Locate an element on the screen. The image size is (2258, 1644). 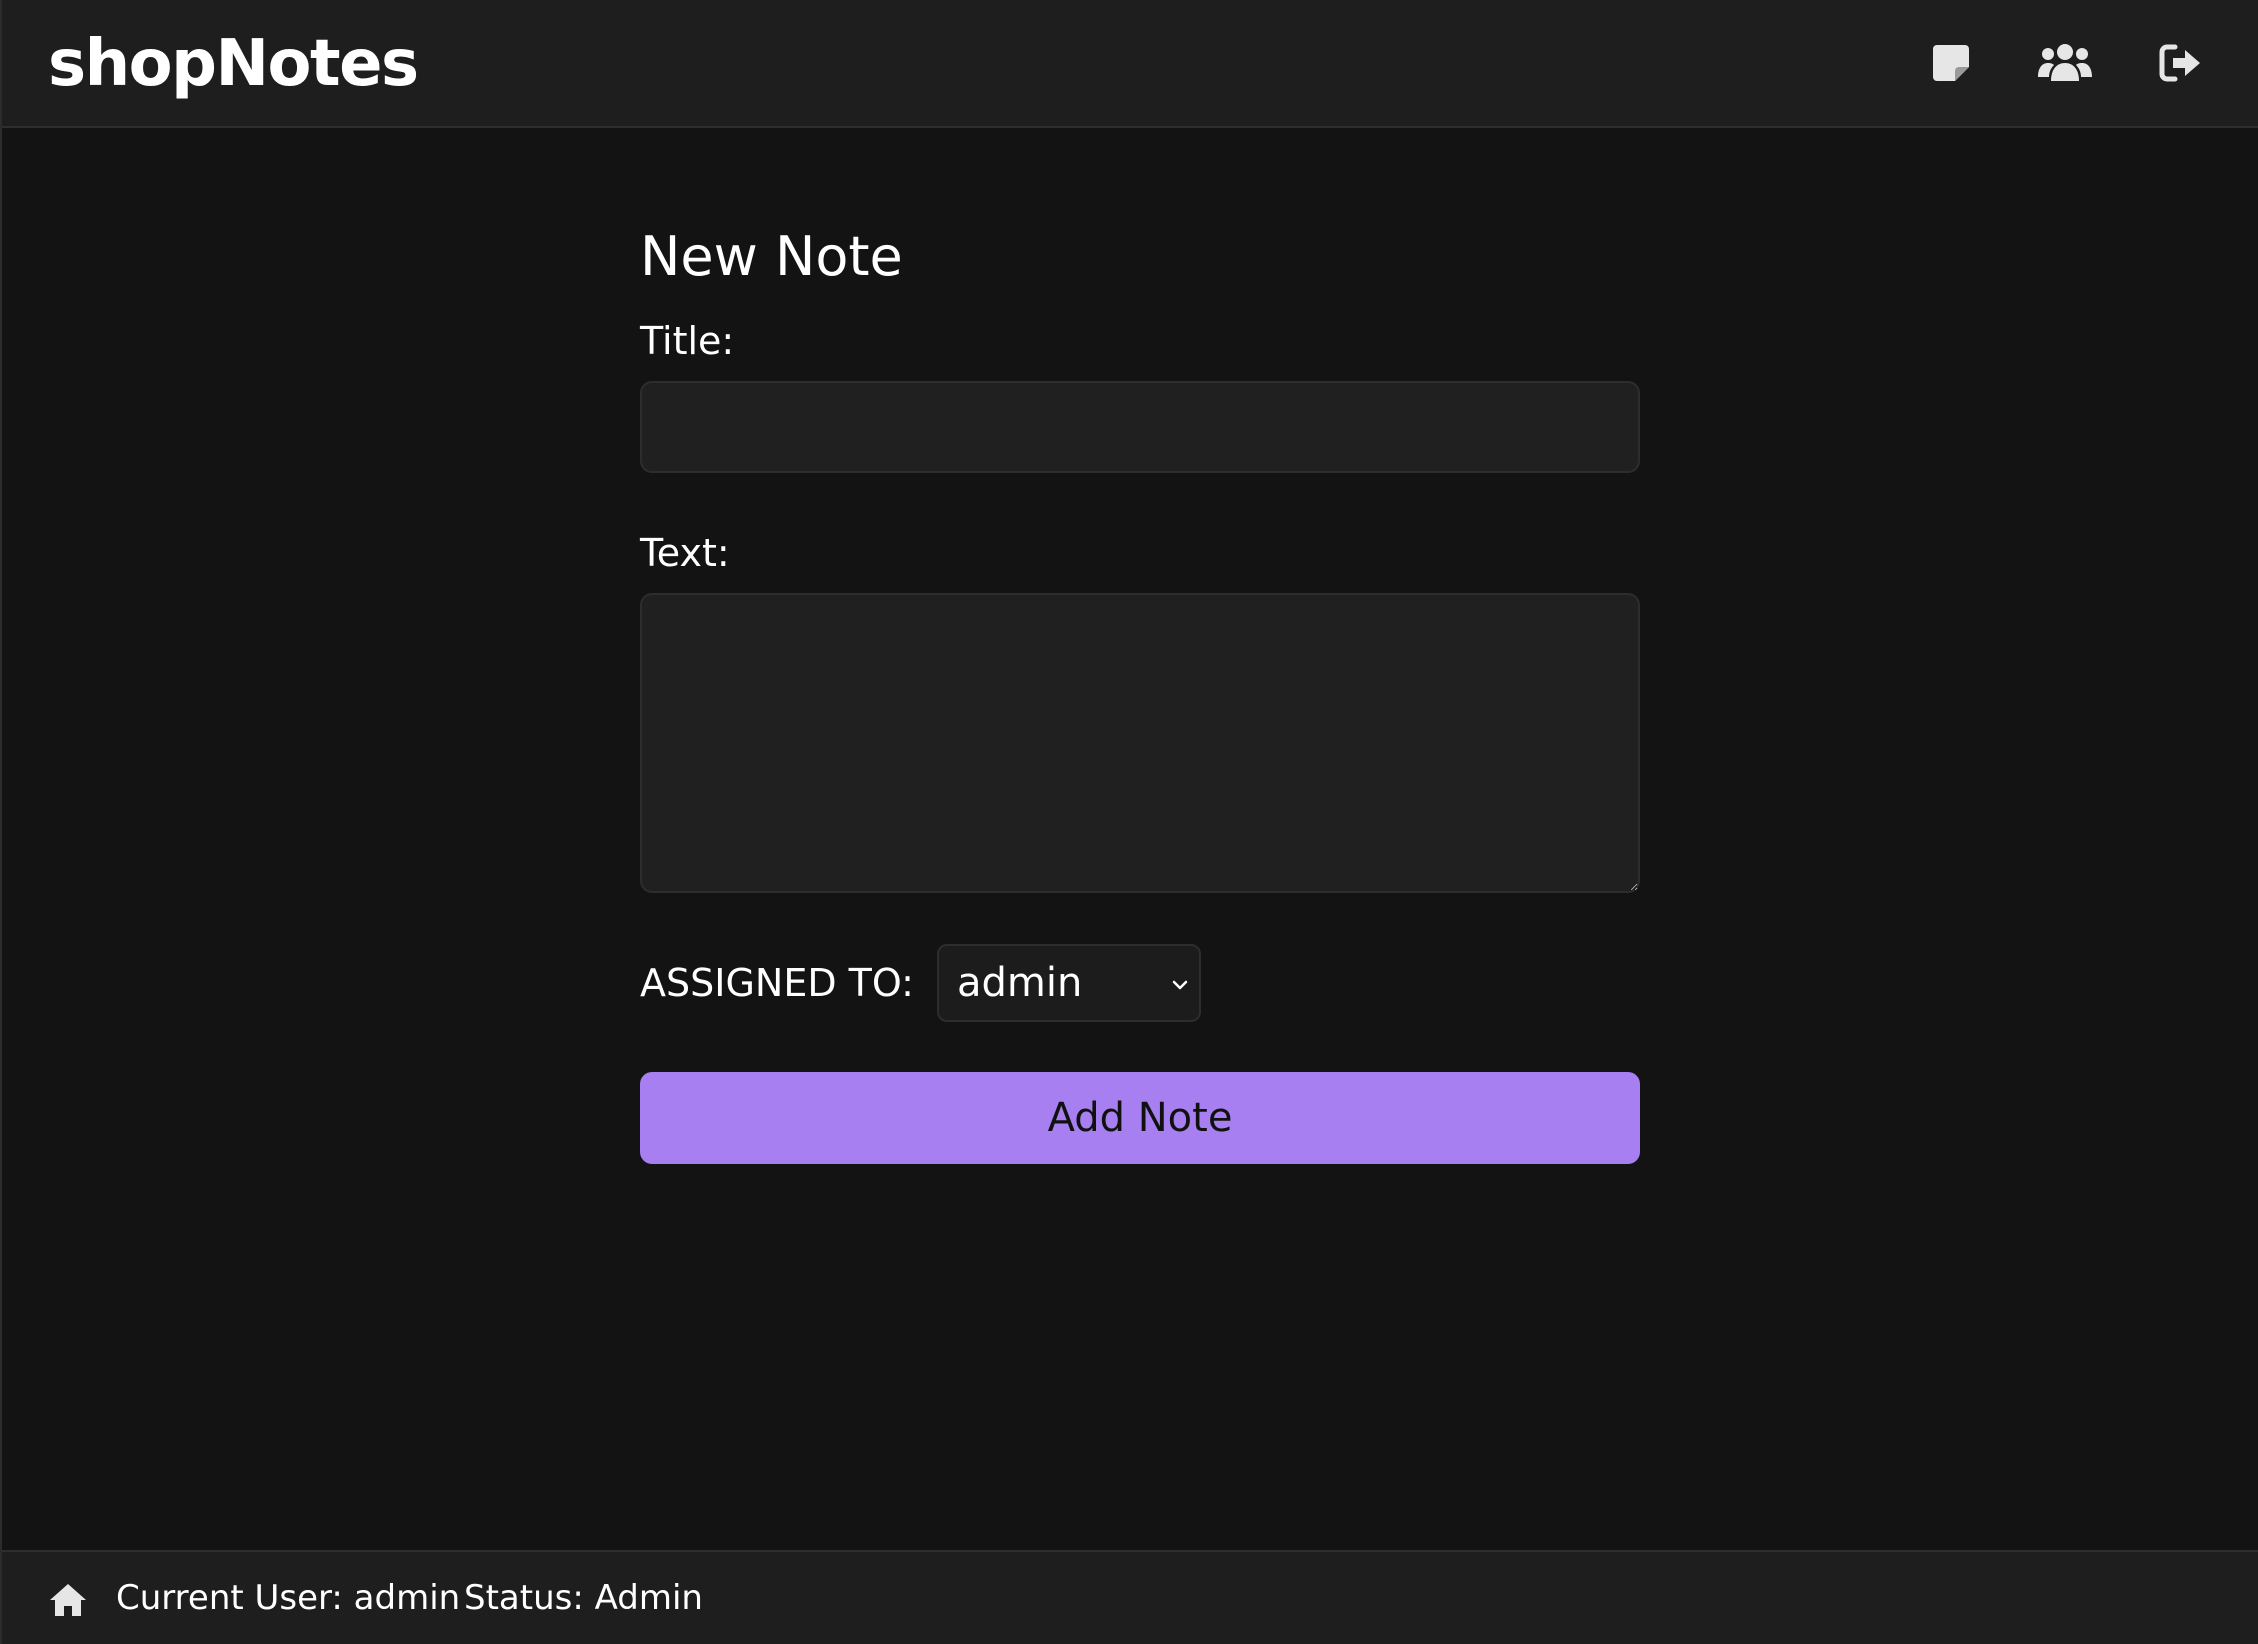
assigned-to-value: admin is located at coordinates (1020, 983).